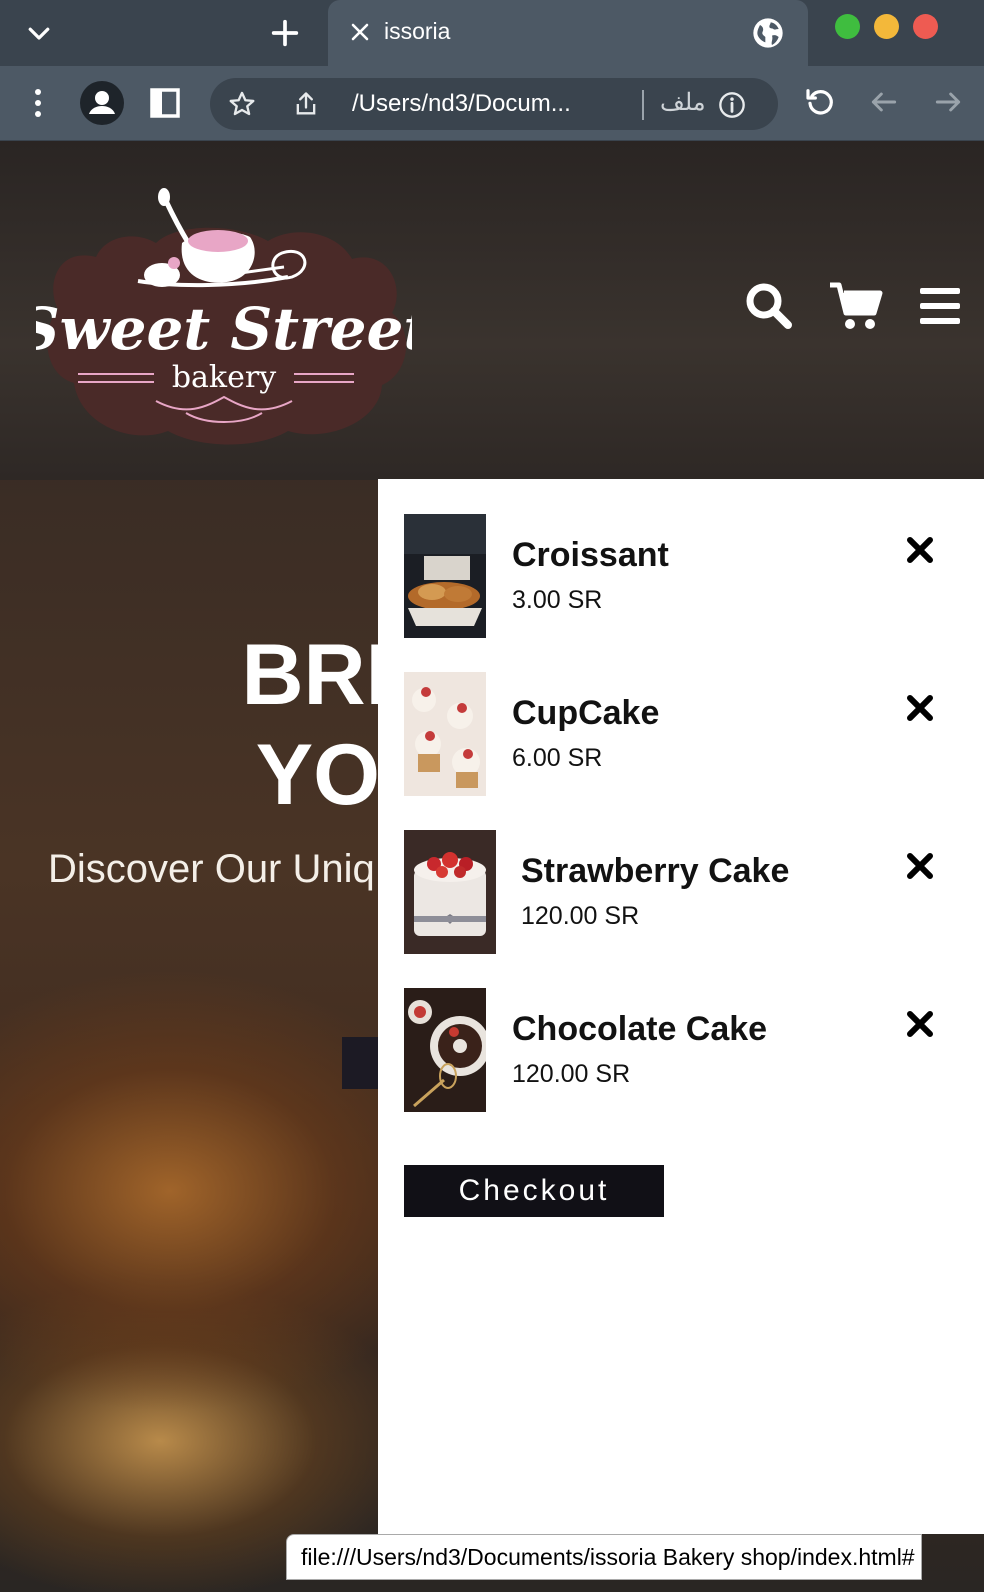 This screenshot has width=984, height=1592. What do you see at coordinates (285, 33) in the screenshot?
I see `new-tab-plus-icon` at bounding box center [285, 33].